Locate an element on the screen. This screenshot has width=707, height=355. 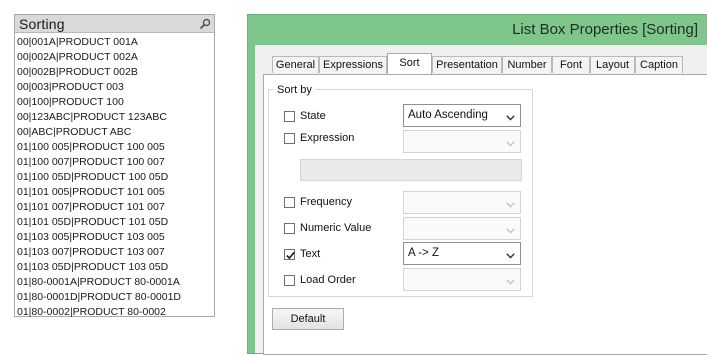
state-select-value: Auto Ascending is located at coordinates (448, 115).